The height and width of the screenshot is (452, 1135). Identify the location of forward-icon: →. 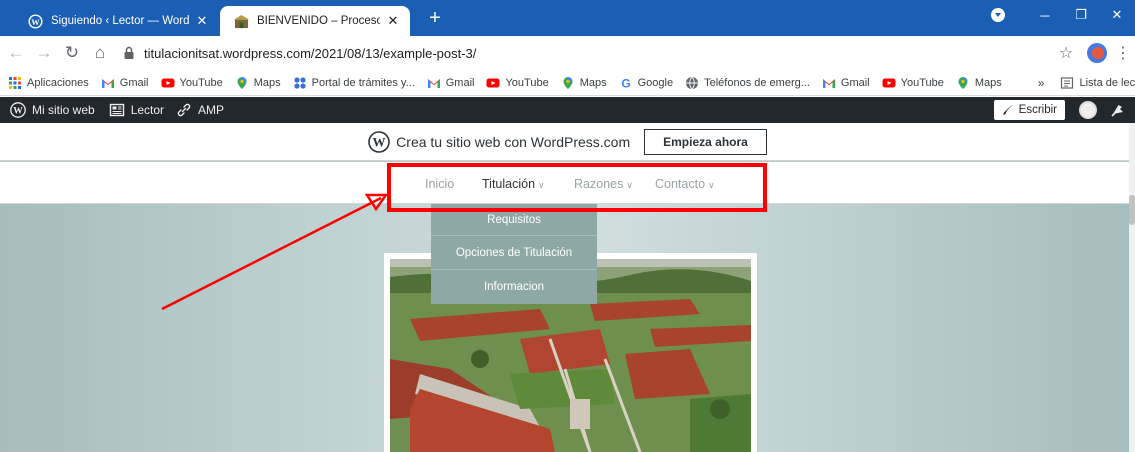
(44, 53).